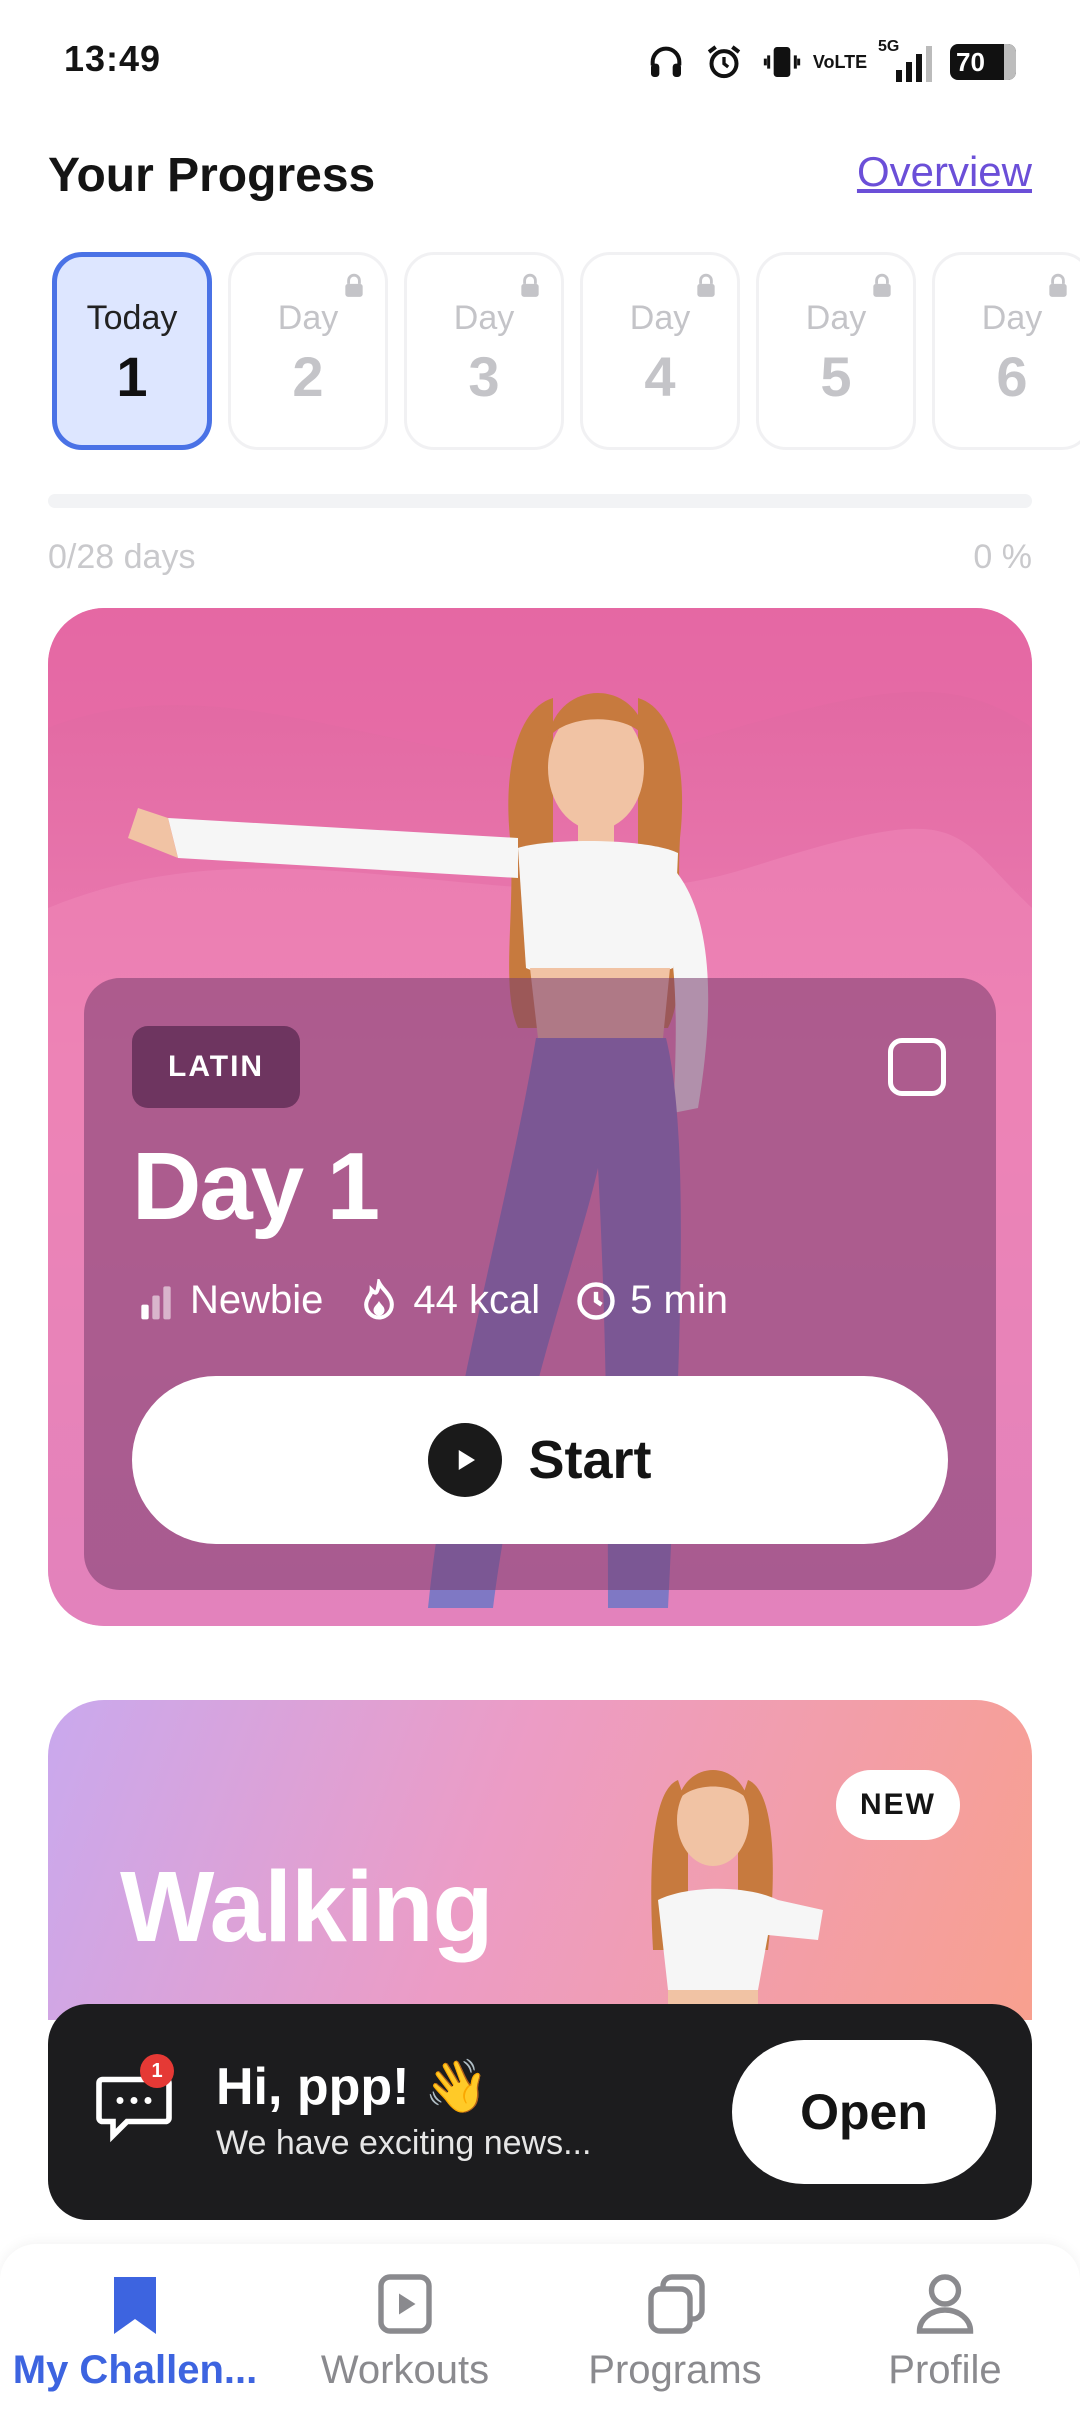 The image size is (1080, 2412). I want to click on level-text: Newbie, so click(257, 1300).